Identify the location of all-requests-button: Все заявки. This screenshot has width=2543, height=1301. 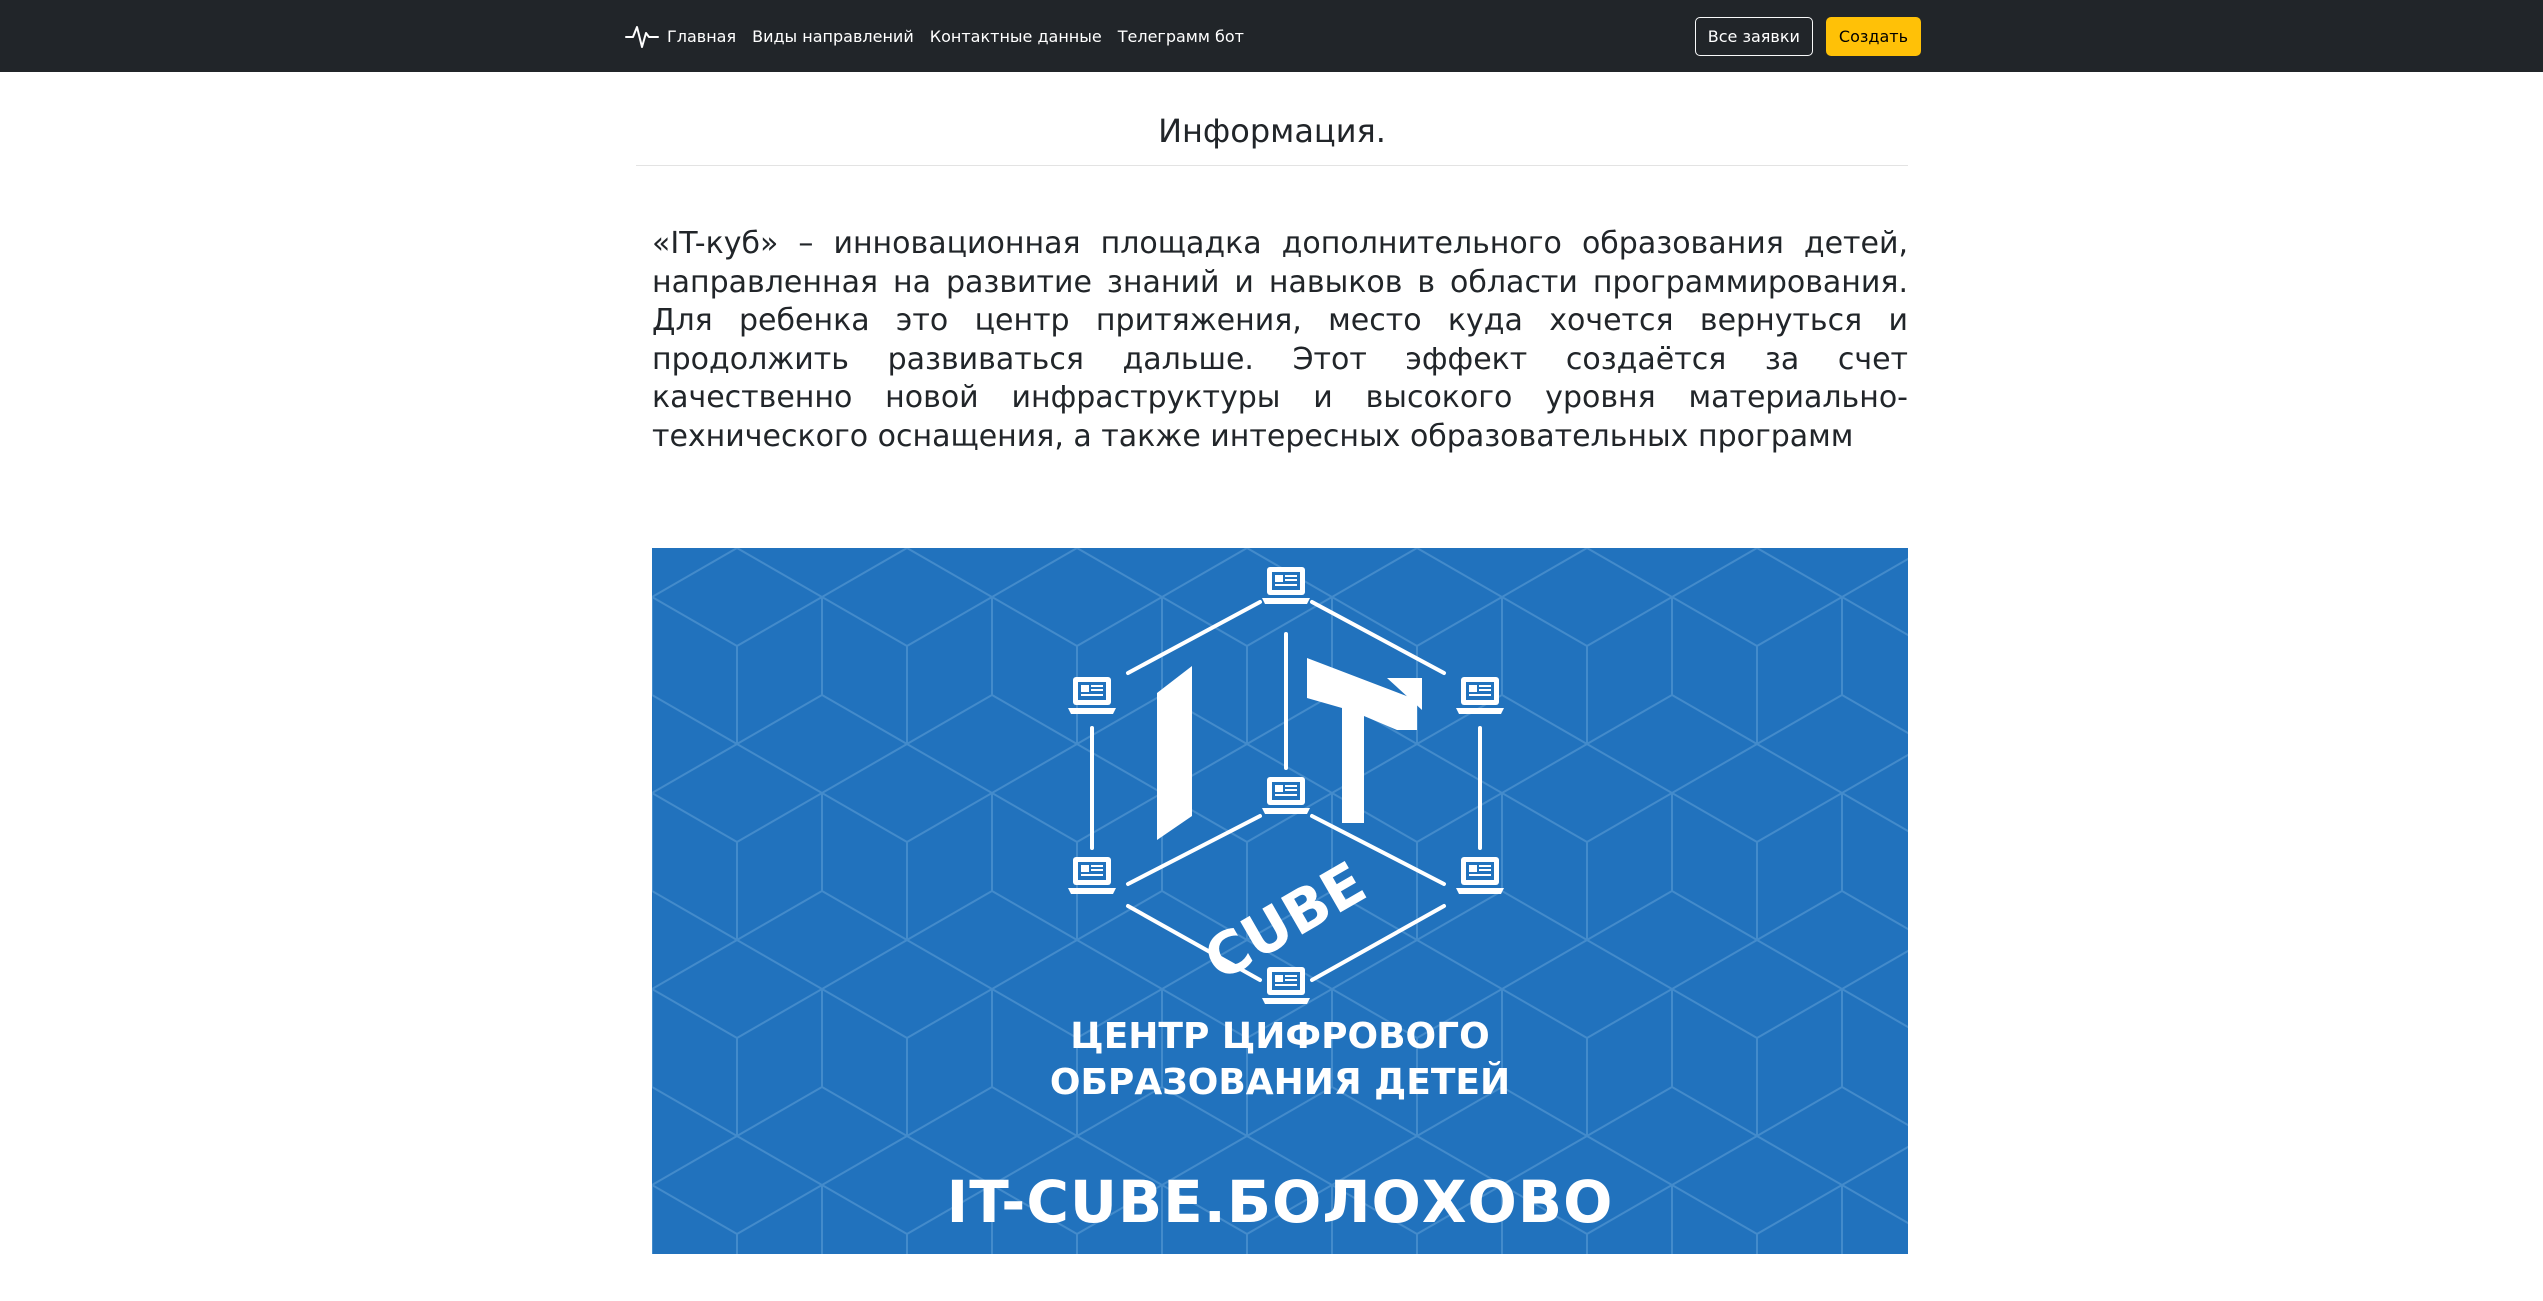
(1753, 36).